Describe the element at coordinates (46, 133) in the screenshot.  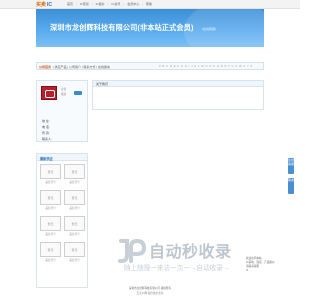
I see `profile-fax-label: 传 真:` at that location.